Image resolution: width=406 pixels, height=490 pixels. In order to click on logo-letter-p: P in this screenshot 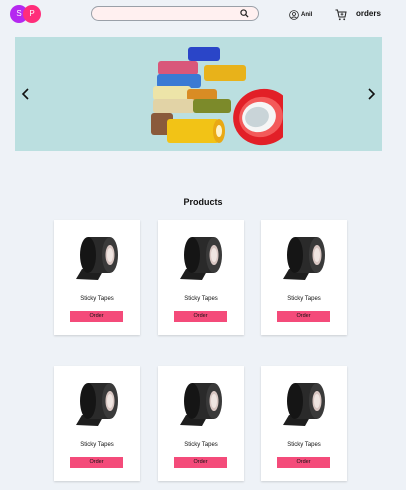, I will do `click(32, 14)`.